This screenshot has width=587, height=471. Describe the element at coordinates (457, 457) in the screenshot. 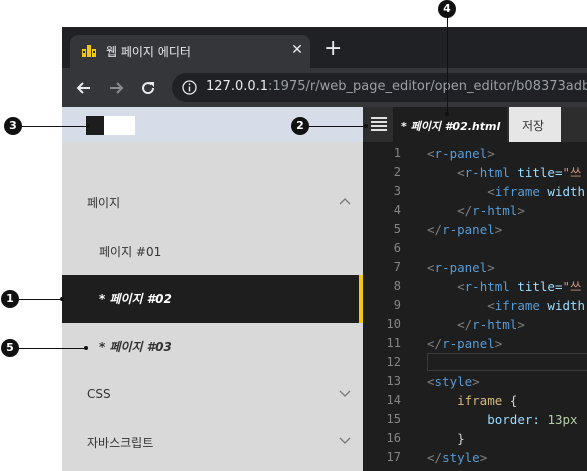

I see `code-line: </style>` at that location.